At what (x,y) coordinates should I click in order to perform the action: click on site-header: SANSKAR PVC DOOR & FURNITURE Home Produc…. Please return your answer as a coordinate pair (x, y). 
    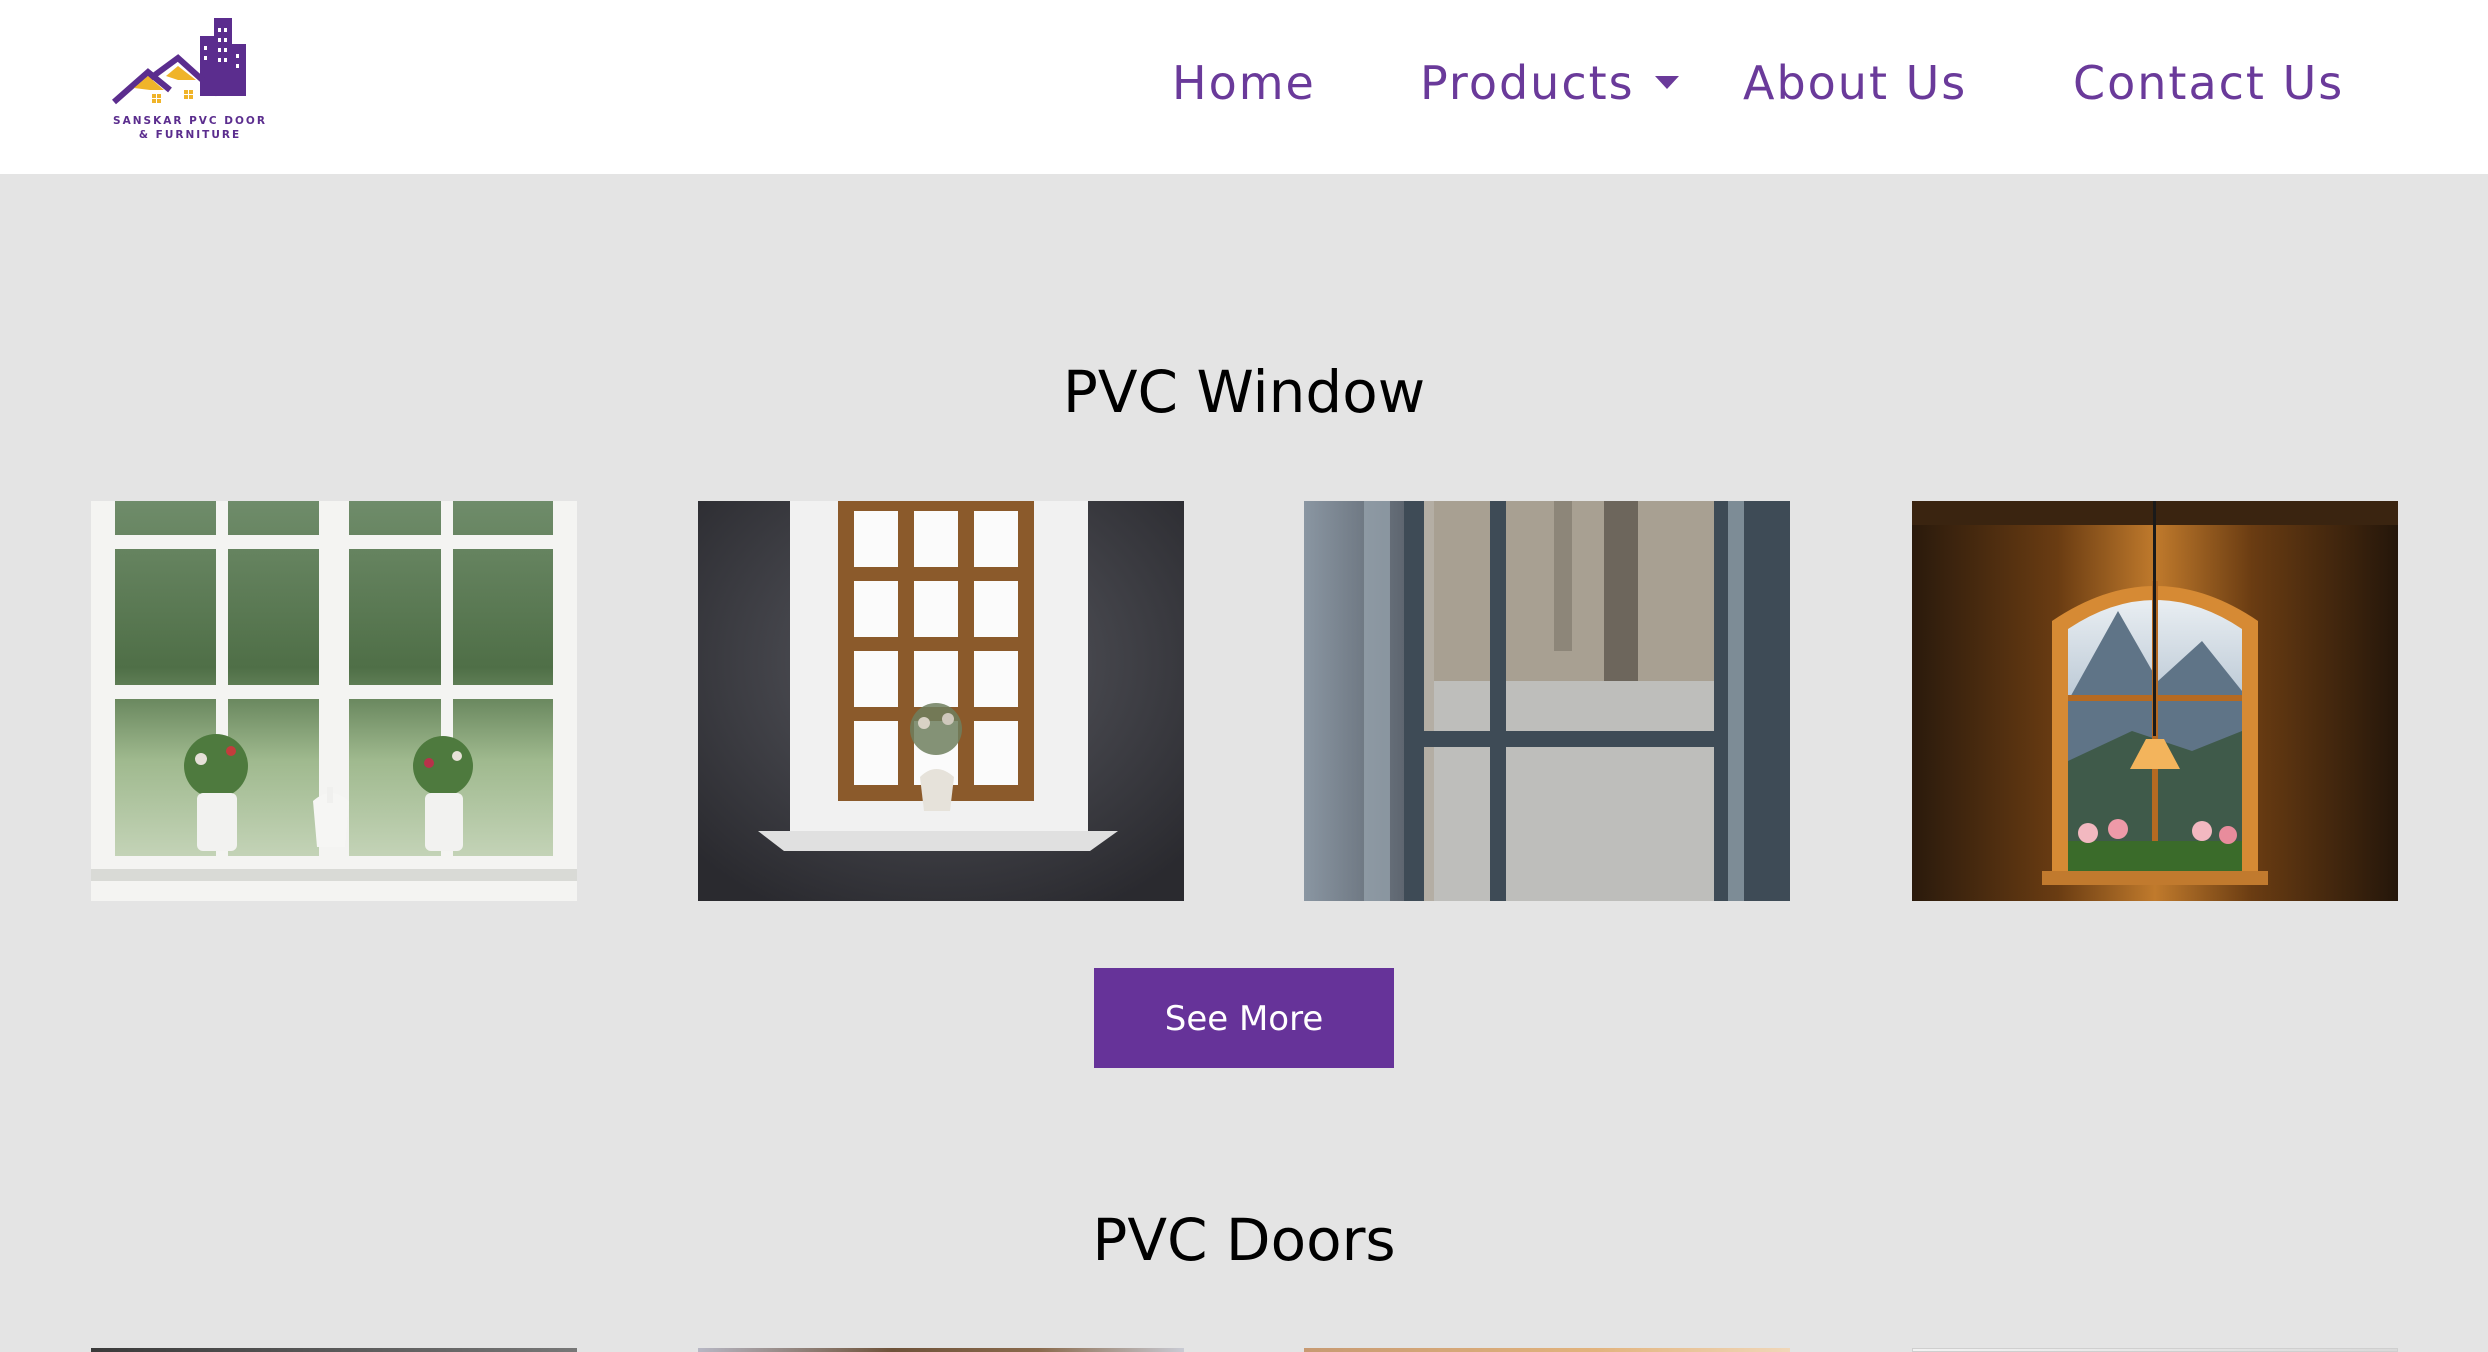
    Looking at the image, I should click on (1244, 87).